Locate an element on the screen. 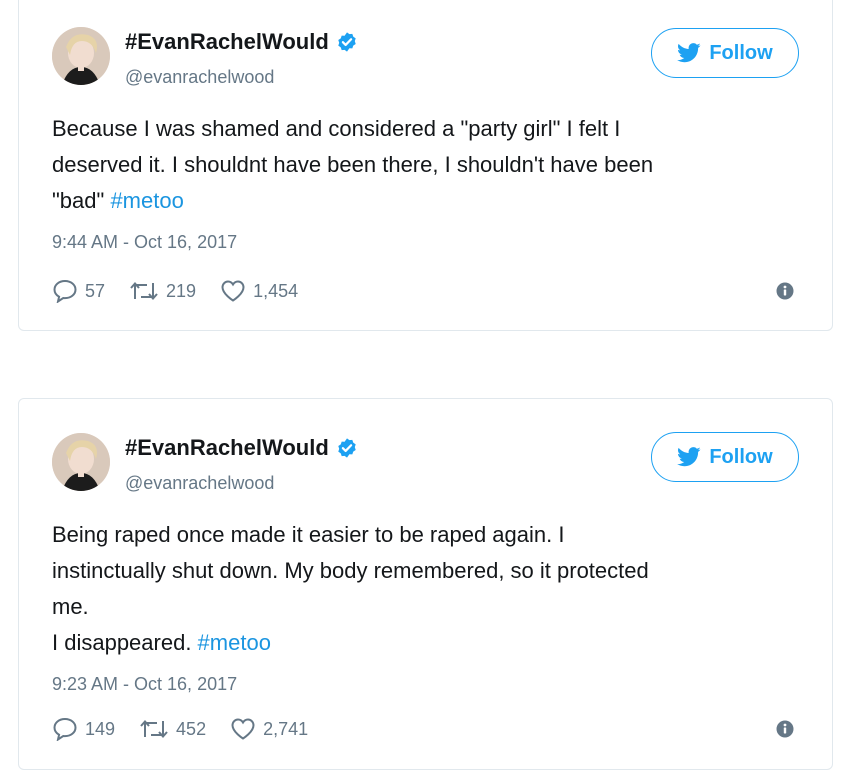 The height and width of the screenshot is (772, 850). reply-count: 149 is located at coordinates (100, 728).